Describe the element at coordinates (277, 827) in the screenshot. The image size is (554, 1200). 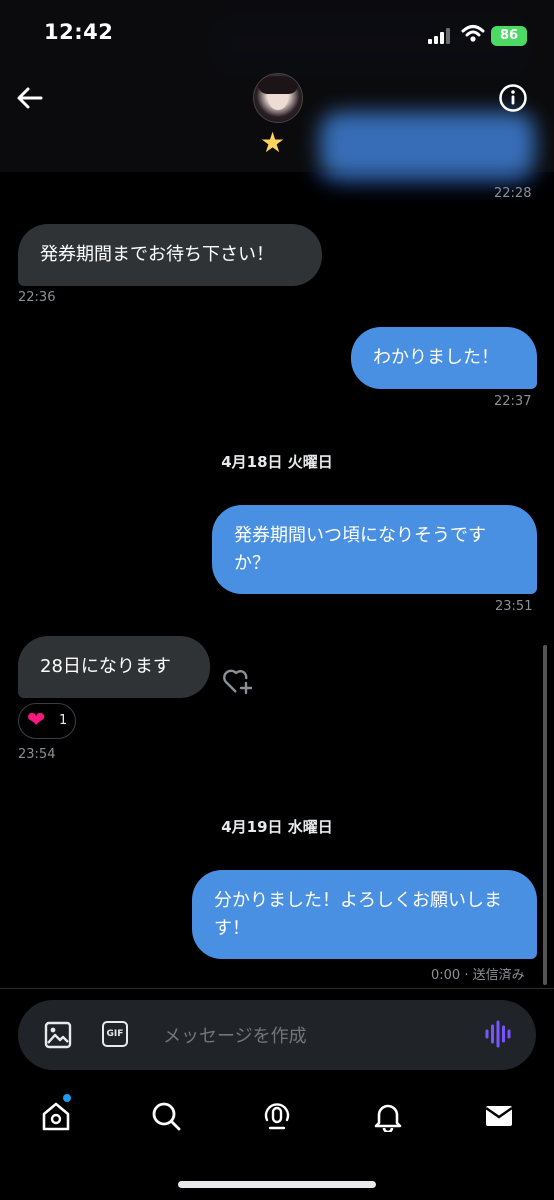
I see `date-separator: 4月19日 水曜日` at that location.